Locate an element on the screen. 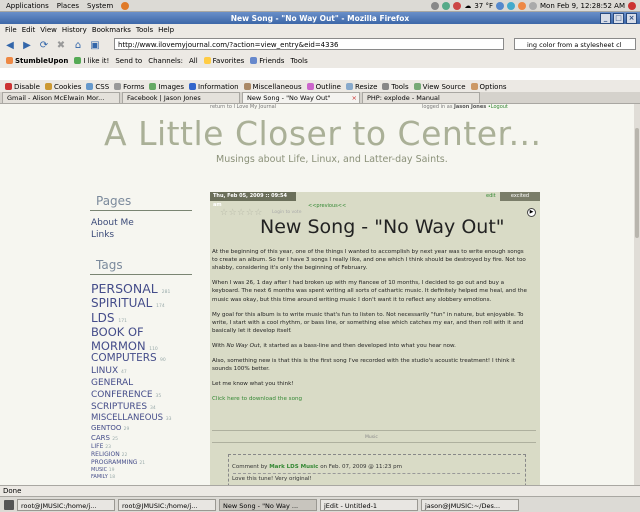 The width and height of the screenshot is (640, 512). tag-link: COMPUTERS 90 is located at coordinates (128, 358).